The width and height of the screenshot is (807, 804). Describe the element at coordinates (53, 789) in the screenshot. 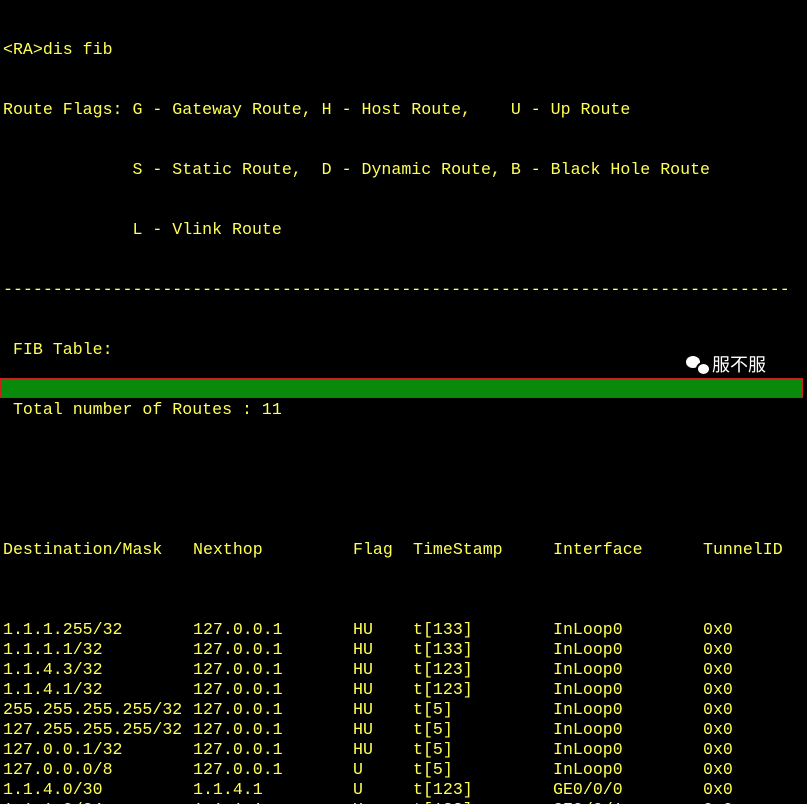

I see `cell-destination: 1.1.4.0/30` at that location.